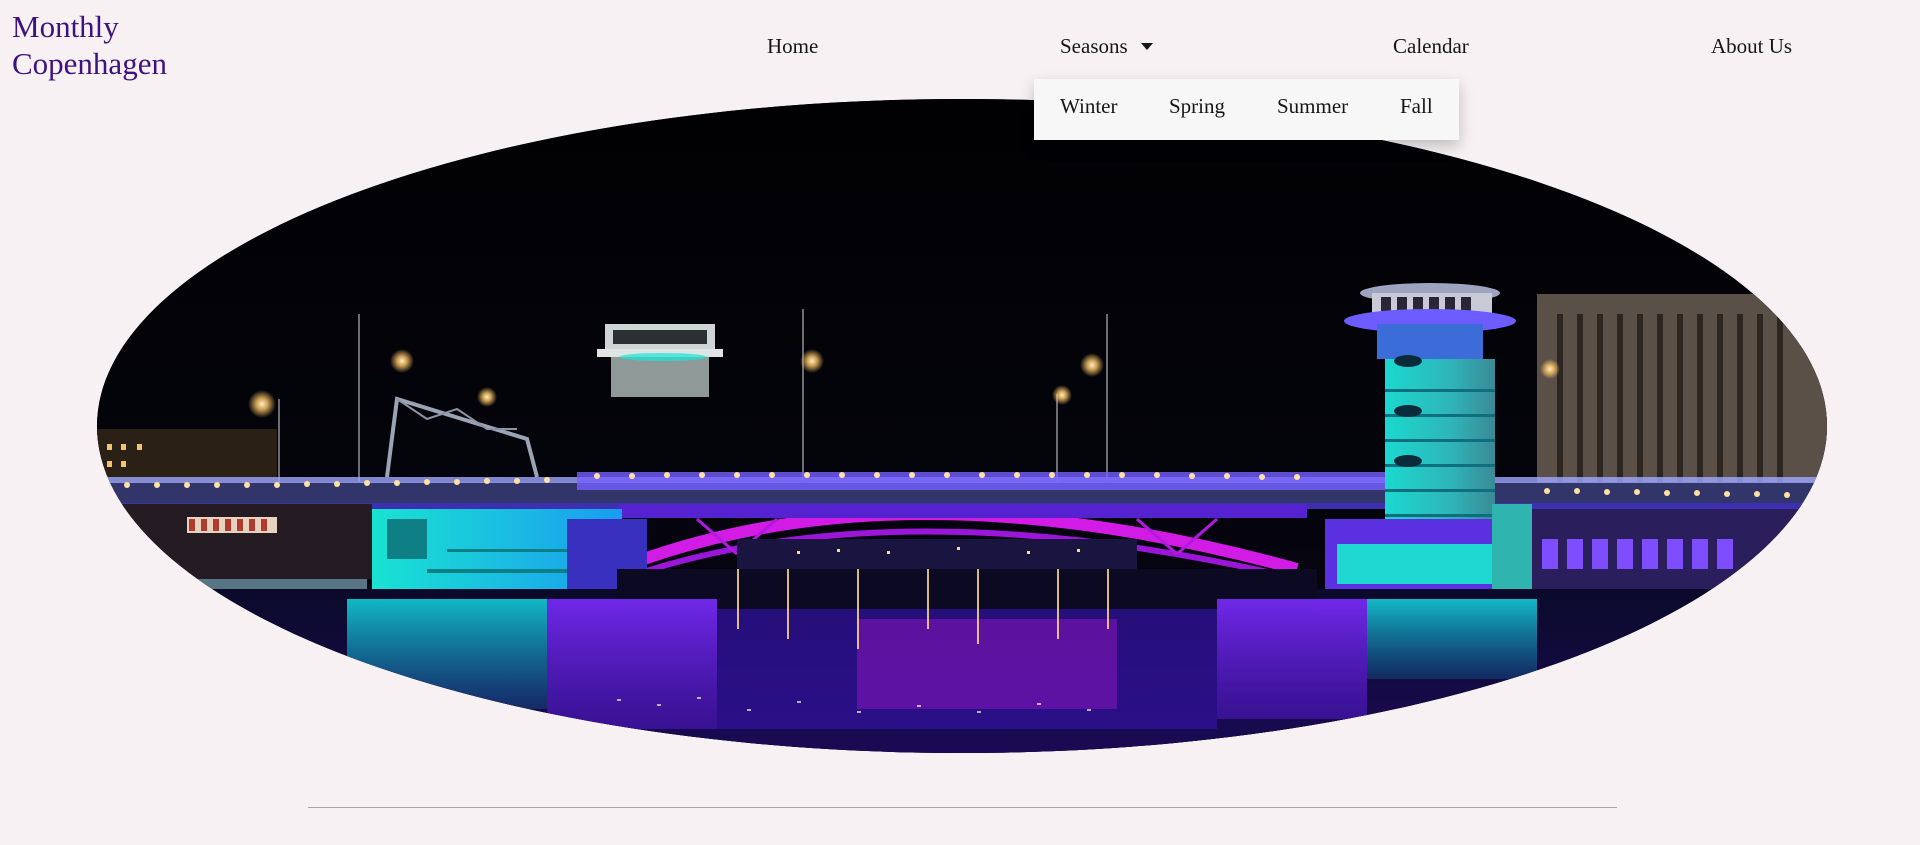 Image resolution: width=1920 pixels, height=845 pixels. What do you see at coordinates (1246, 109) in the screenshot?
I see `seasons-dropdown: Winter Spring Summer Fall` at bounding box center [1246, 109].